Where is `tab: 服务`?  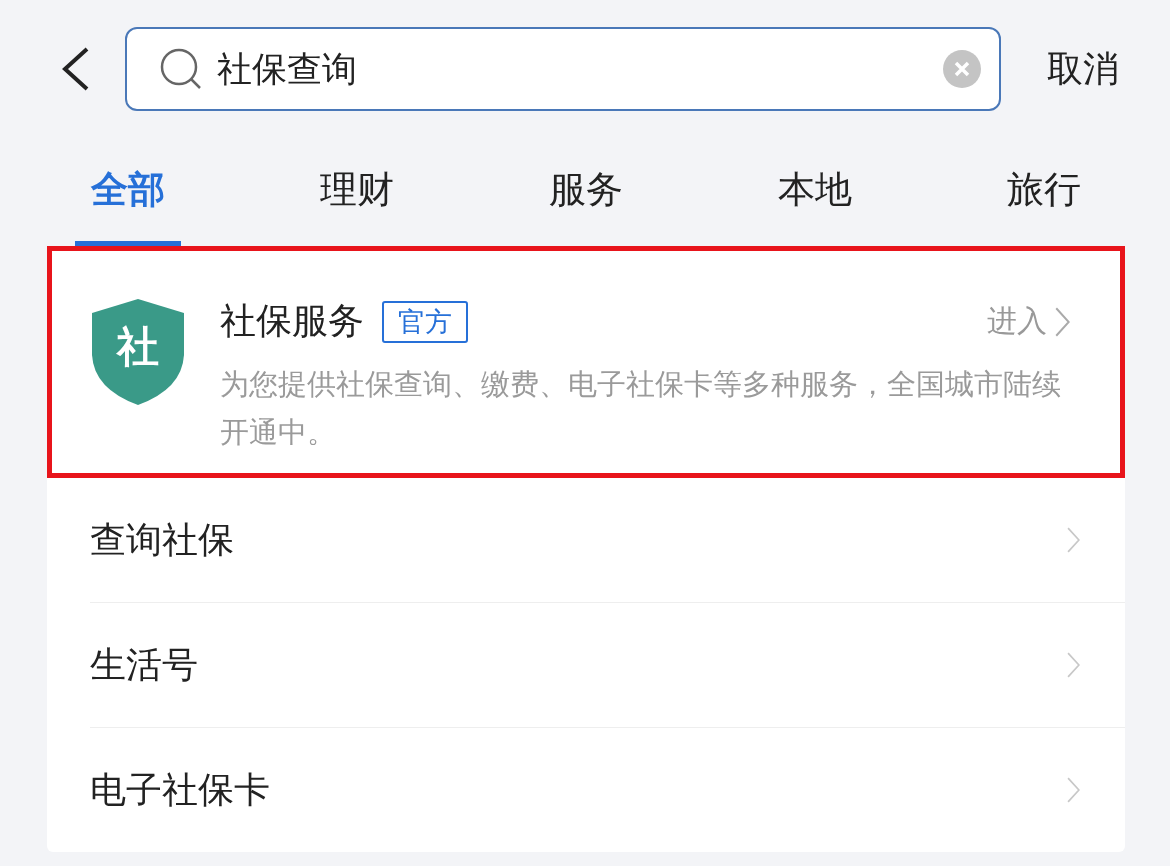
tab: 服务 is located at coordinates (586, 192).